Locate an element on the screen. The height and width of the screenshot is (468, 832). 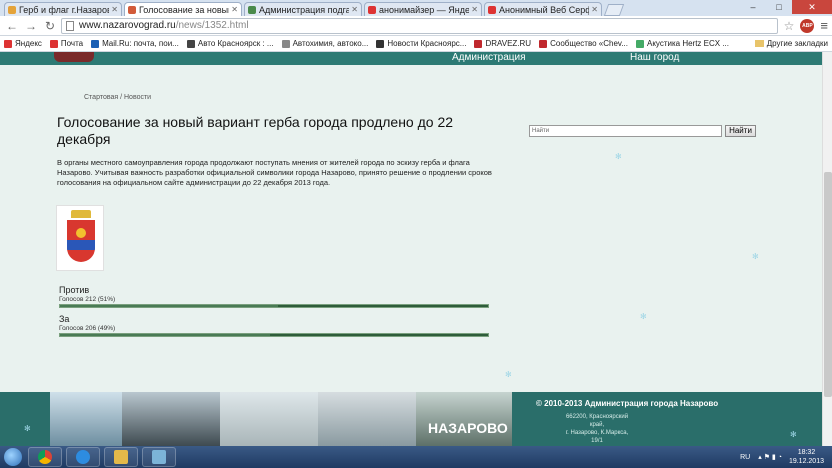
nav-our-city: Наш город is located at coordinates (654, 58).